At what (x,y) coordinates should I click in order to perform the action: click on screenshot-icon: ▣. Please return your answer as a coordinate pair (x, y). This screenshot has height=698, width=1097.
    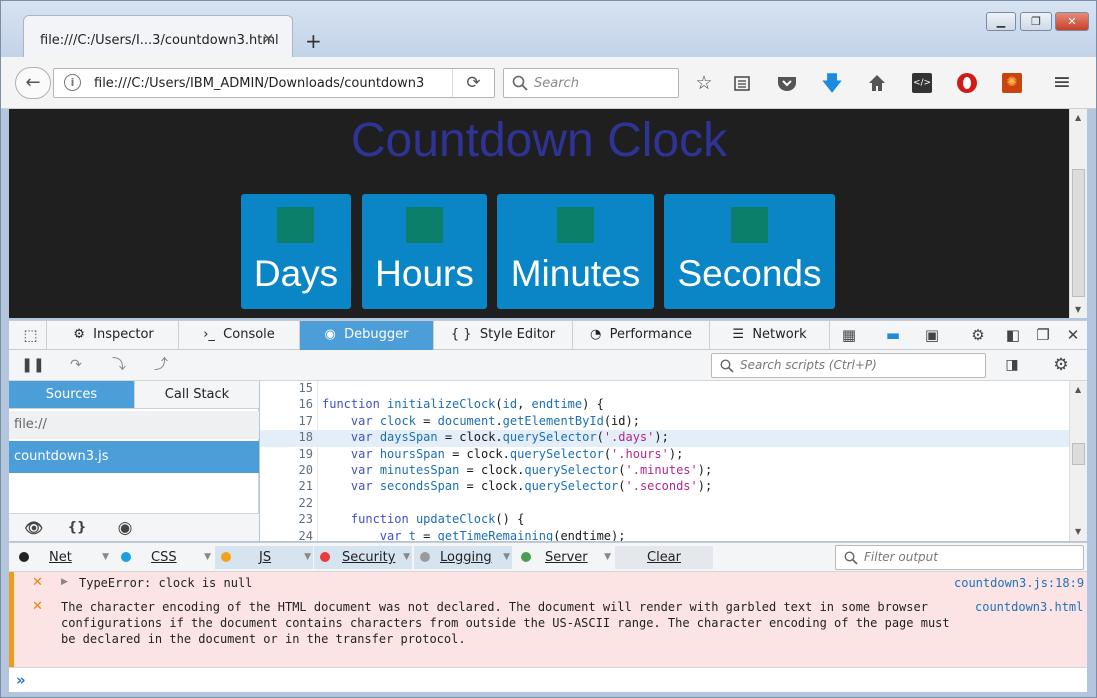
    Looking at the image, I should click on (932, 335).